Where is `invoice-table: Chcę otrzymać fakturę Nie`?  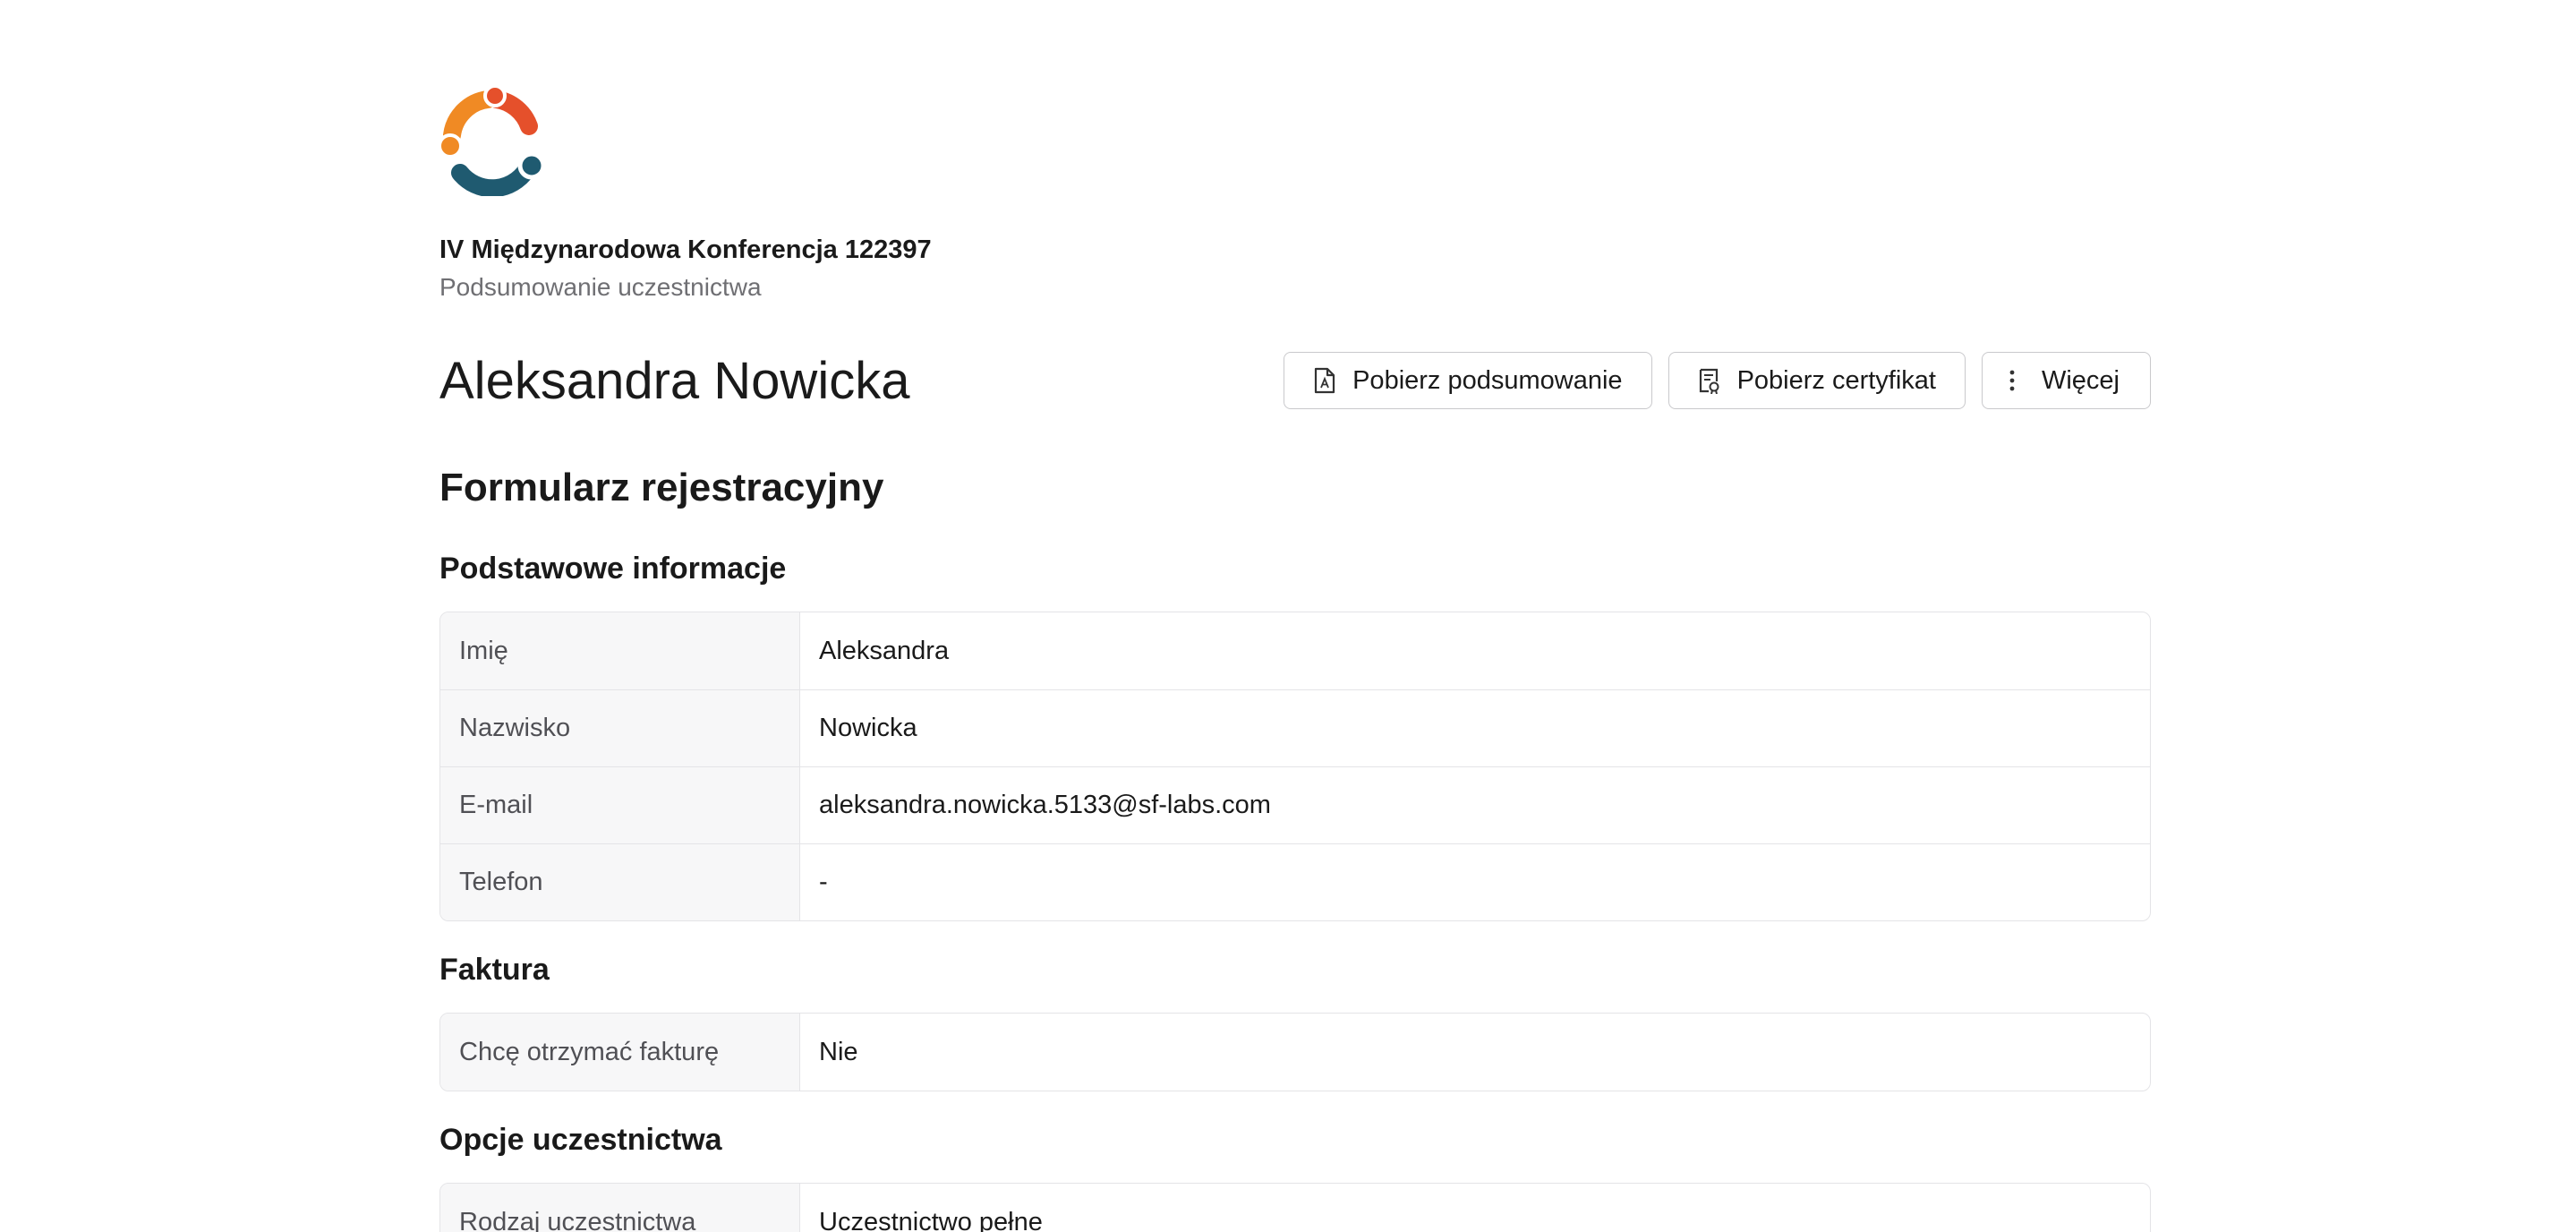
invoice-table: Chcę otrzymać fakturę Nie is located at coordinates (1295, 1052).